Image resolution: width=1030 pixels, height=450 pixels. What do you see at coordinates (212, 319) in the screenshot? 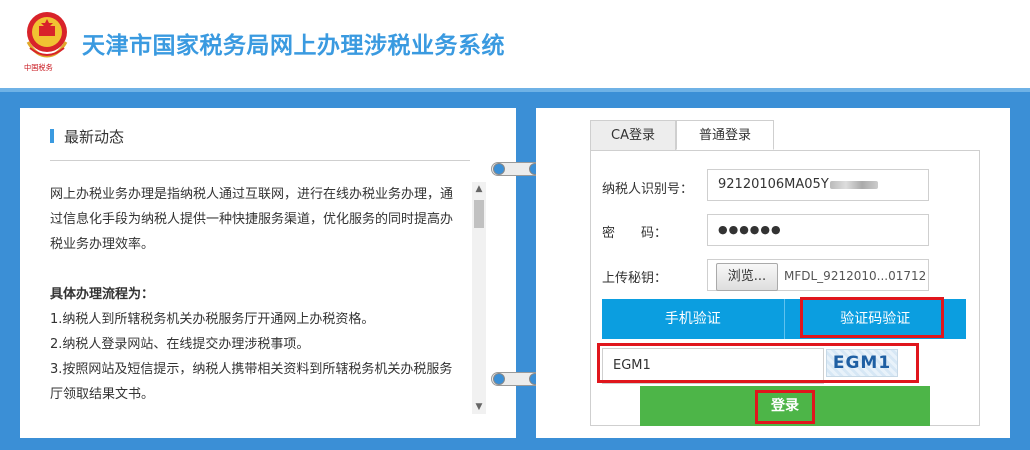
I see `process-step: 1.纳税人到所辖税务机关办税服务厅开通网上办税资格。` at bounding box center [212, 319].